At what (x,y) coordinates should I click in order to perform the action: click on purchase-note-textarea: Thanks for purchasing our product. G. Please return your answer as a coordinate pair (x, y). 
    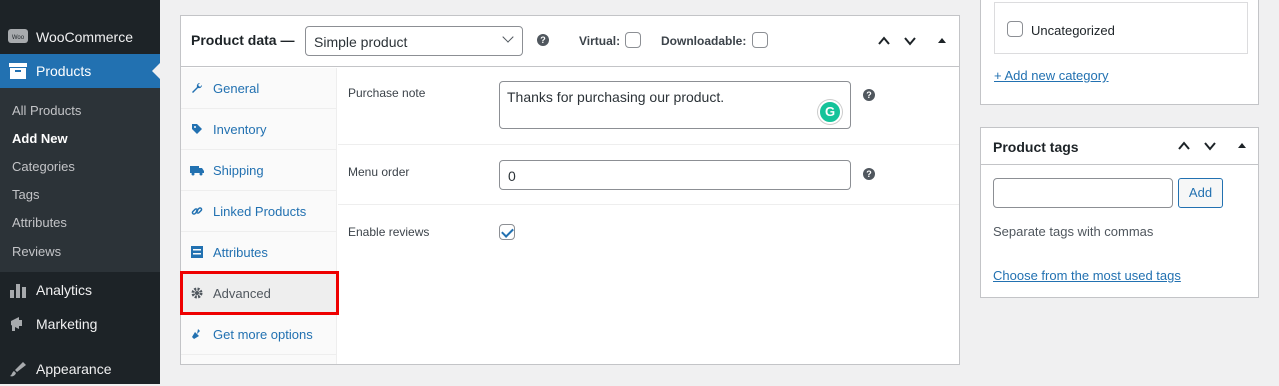
    Looking at the image, I should click on (675, 105).